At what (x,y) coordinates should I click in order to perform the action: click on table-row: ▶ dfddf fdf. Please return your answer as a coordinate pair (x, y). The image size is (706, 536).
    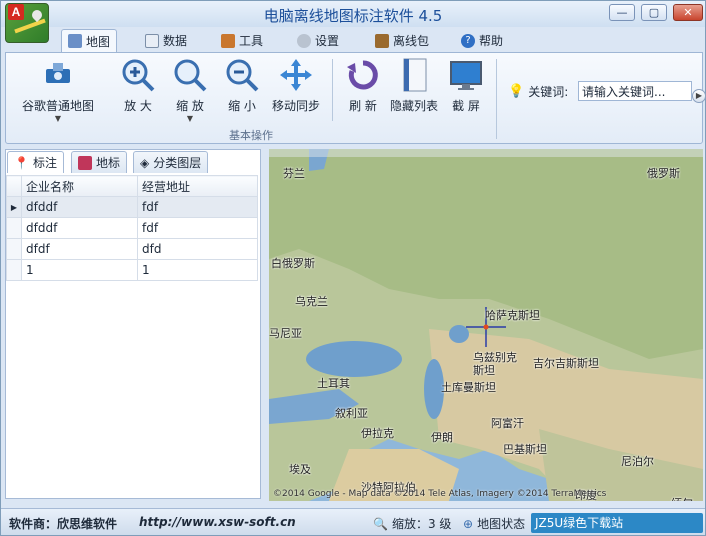
    Looking at the image, I should click on (132, 207).